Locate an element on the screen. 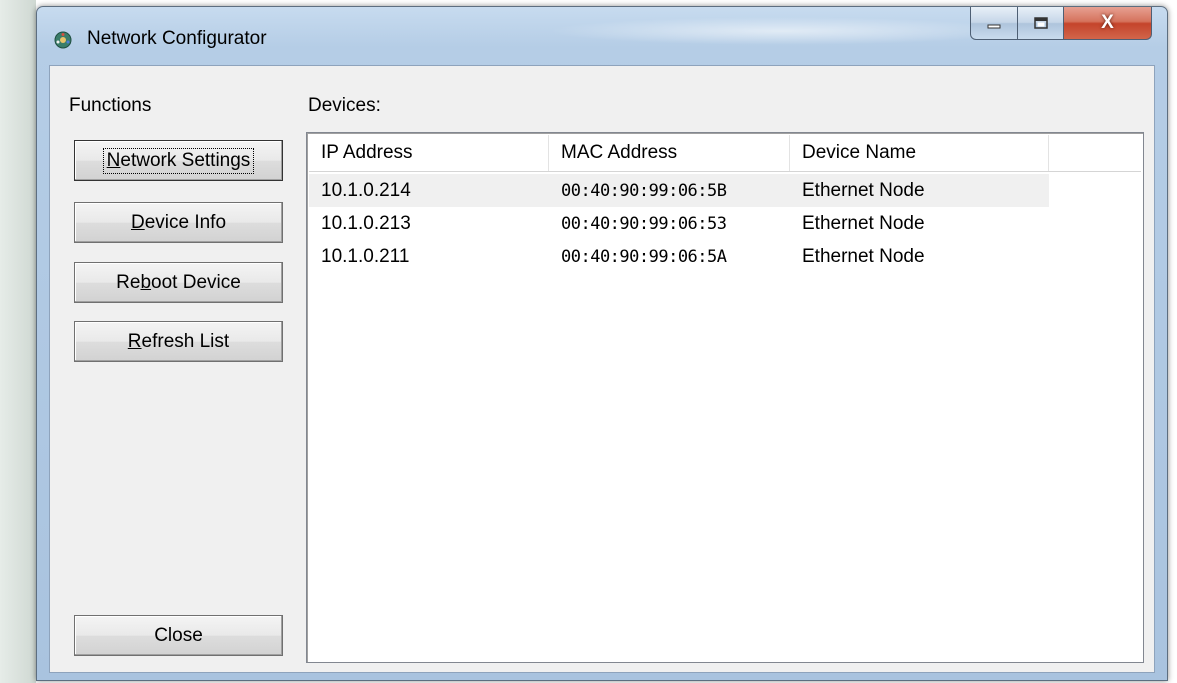 The height and width of the screenshot is (683, 1177). column-filler is located at coordinates (1095, 153).